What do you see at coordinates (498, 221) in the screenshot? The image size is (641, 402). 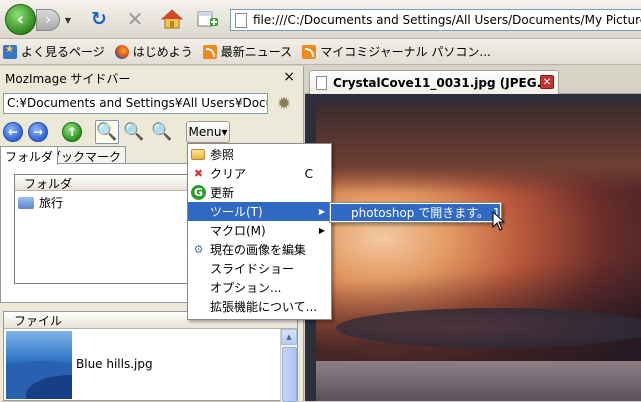 I see `mouse-cursor-icon` at bounding box center [498, 221].